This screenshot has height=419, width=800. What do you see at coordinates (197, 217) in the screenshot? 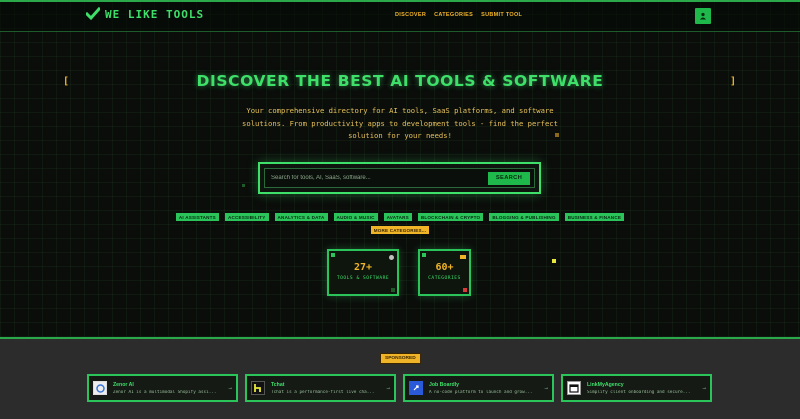
I see `tag-ai-assistants: AI ASSISTANTS` at bounding box center [197, 217].